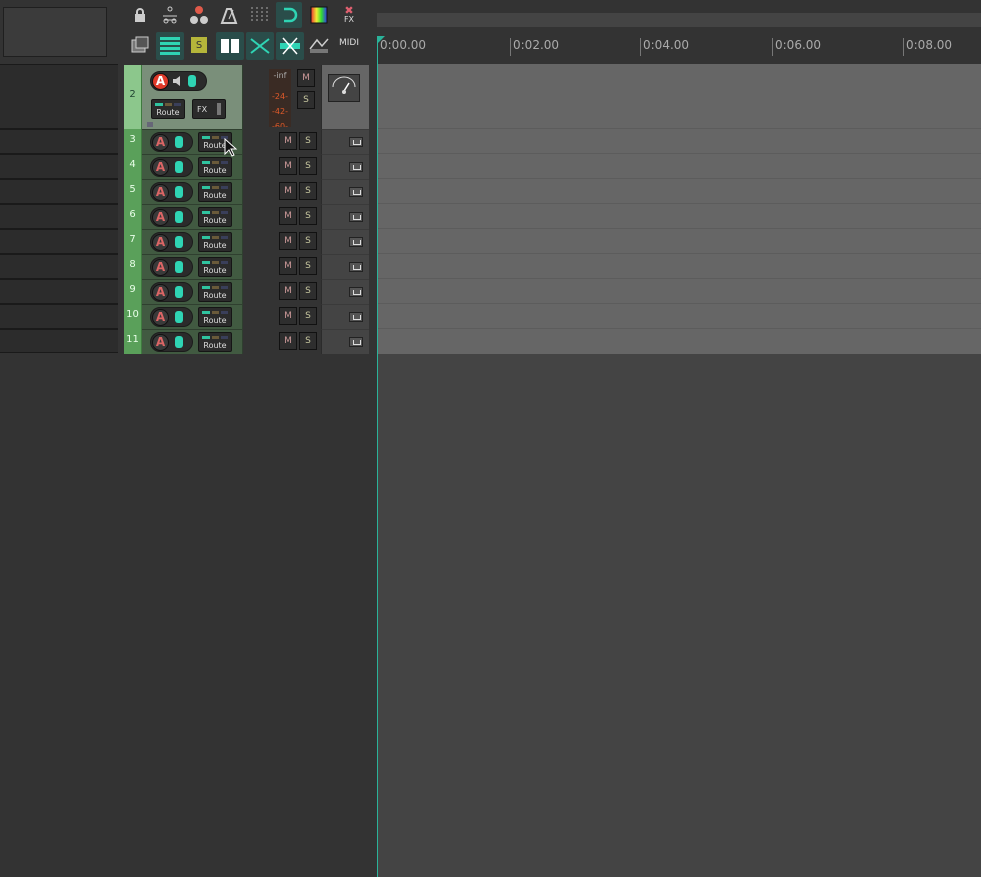 This screenshot has width=981, height=877. I want to click on track-number: 4, so click(133, 166).